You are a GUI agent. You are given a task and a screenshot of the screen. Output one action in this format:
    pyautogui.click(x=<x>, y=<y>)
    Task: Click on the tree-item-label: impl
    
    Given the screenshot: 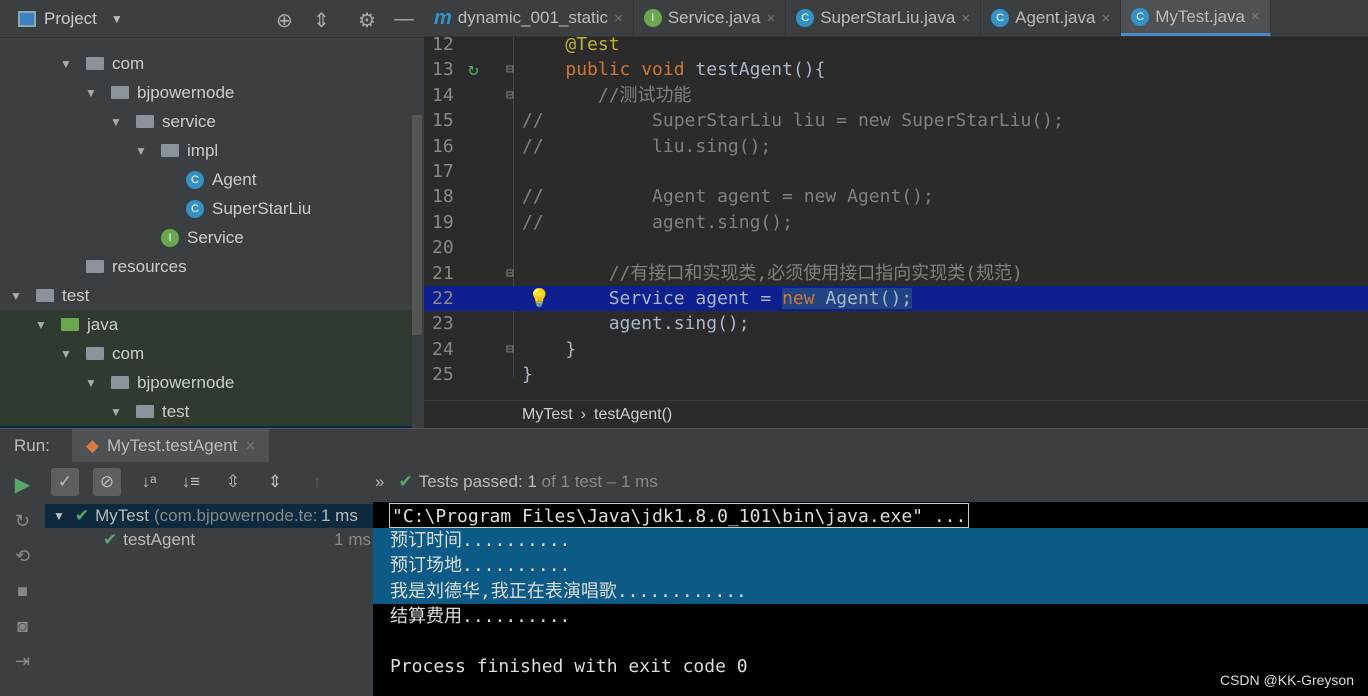 What is the action you would take?
    pyautogui.click(x=203, y=150)
    